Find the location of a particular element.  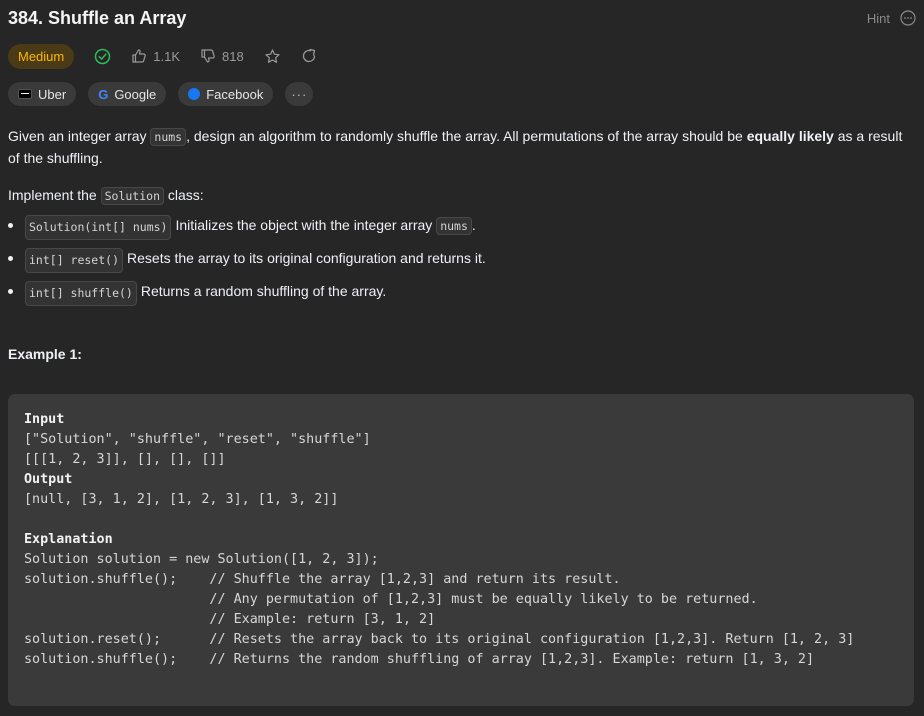

list-item-text: Returns a random shuffling of the array. is located at coordinates (263, 291).